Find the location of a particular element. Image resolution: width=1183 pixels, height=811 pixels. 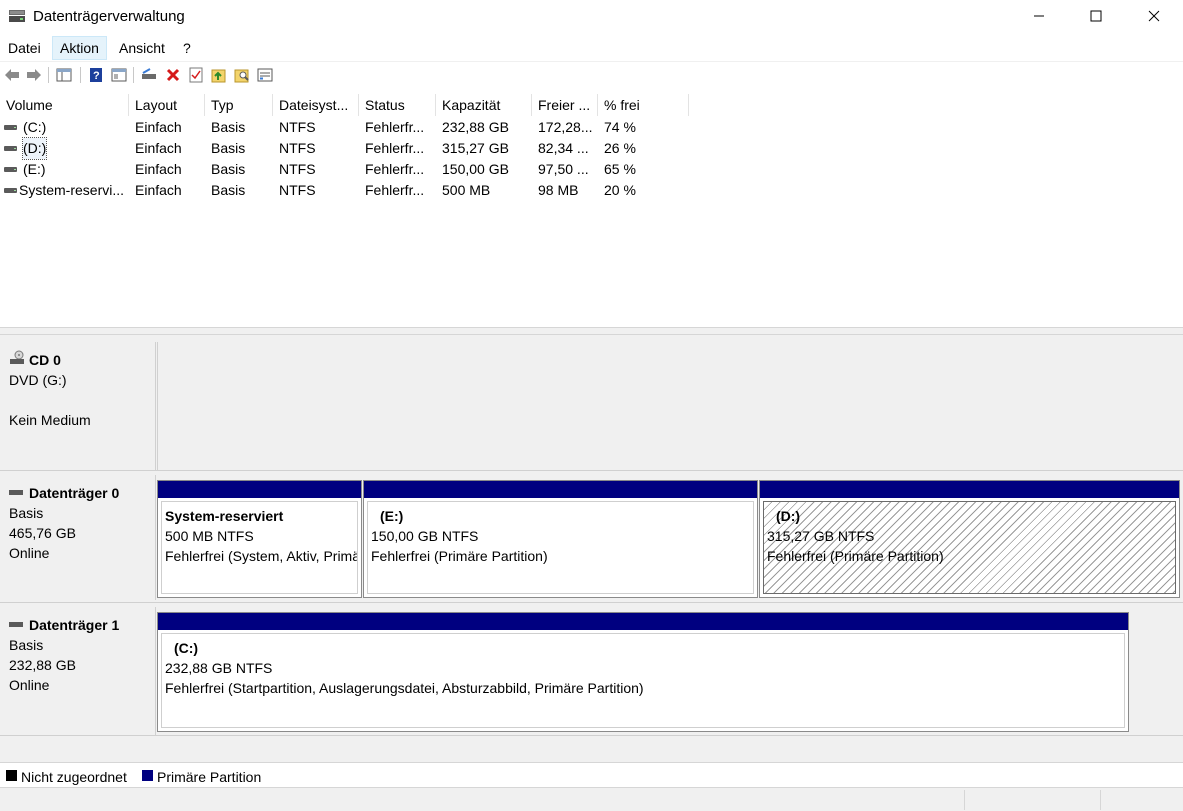

column-header-typ: Typ is located at coordinates (239, 105).